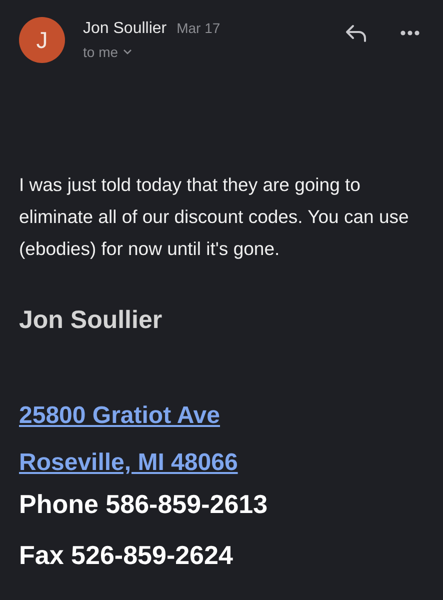 Image resolution: width=443 pixels, height=600 pixels. Describe the element at coordinates (144, 504) in the screenshot. I see `contact-line: Phone 586-859-2613` at that location.